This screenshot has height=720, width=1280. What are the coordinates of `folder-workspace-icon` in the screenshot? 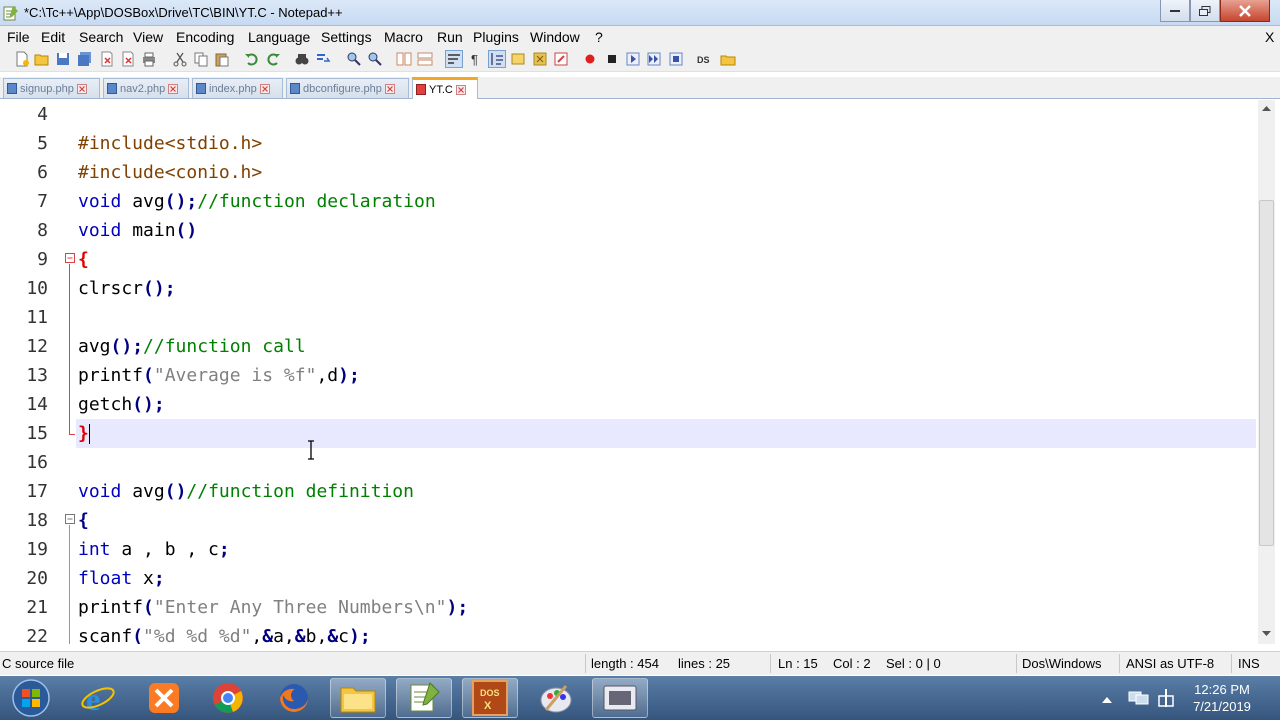 It's located at (561, 59).